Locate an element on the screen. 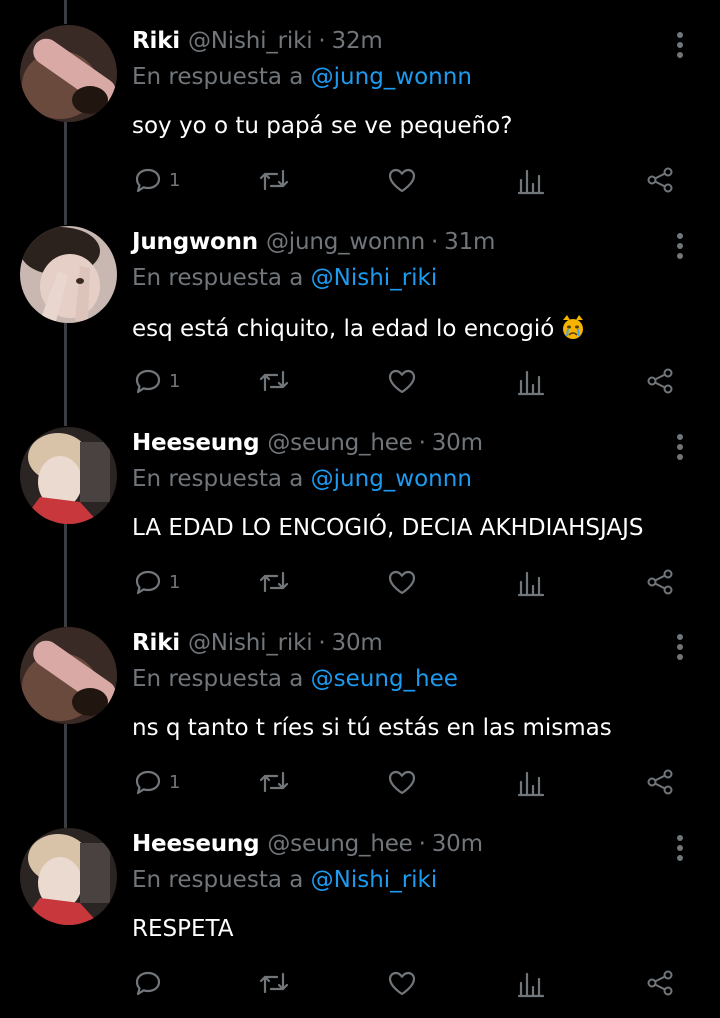 The image size is (720, 1018). reply-count: 1 is located at coordinates (175, 381).